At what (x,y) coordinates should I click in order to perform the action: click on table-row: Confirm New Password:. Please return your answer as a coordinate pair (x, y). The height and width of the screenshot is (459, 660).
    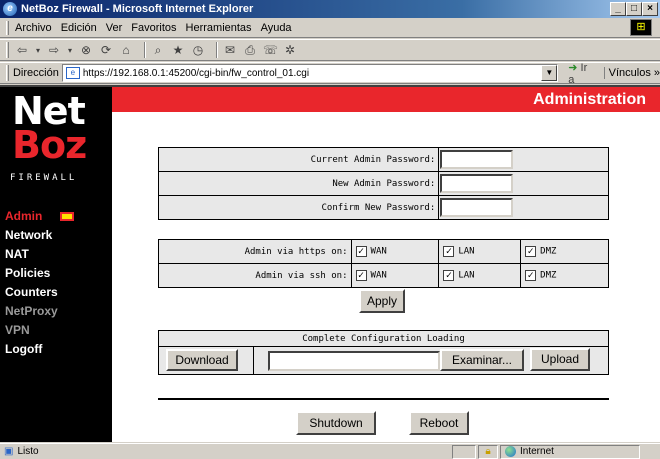
    Looking at the image, I should click on (383, 207).